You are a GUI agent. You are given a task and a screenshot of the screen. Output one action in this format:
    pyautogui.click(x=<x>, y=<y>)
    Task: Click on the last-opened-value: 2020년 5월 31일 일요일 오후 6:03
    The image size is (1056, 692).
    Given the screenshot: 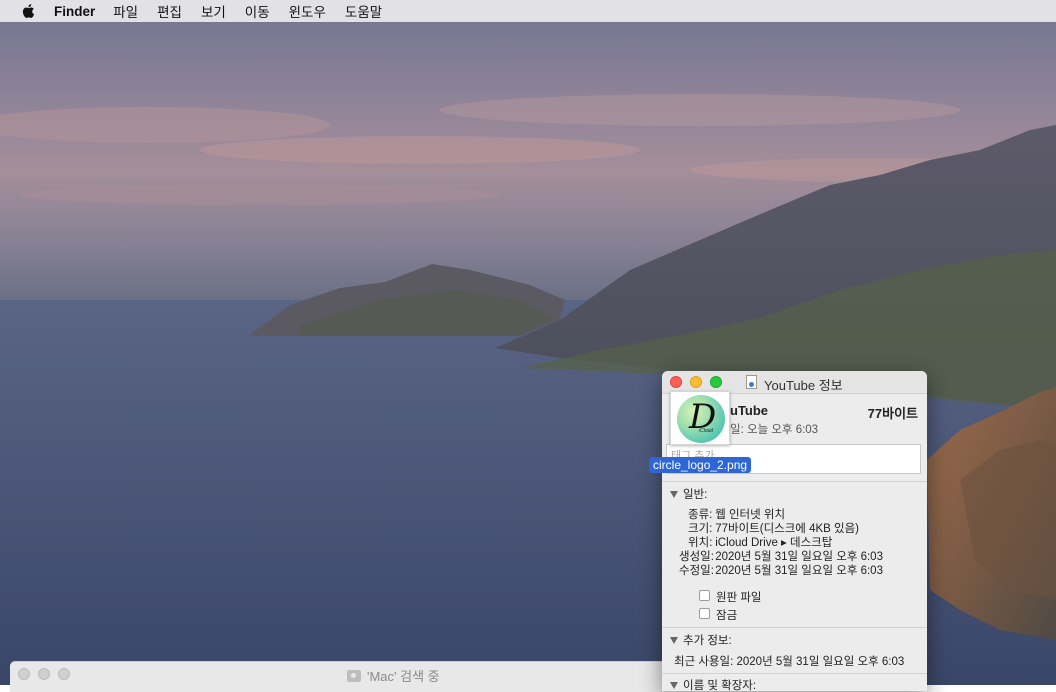 What is the action you would take?
    pyautogui.click(x=820, y=662)
    